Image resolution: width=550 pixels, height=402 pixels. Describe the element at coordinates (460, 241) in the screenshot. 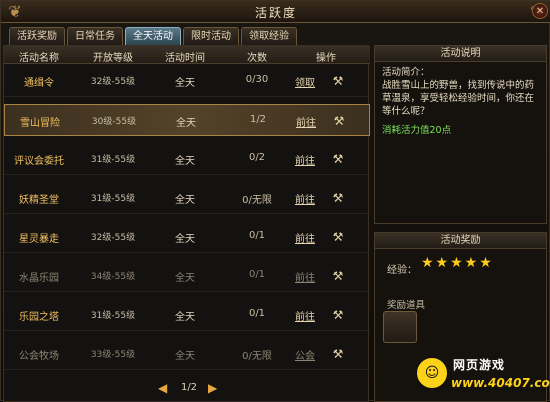

I see `reward-header: 活动奖励` at that location.